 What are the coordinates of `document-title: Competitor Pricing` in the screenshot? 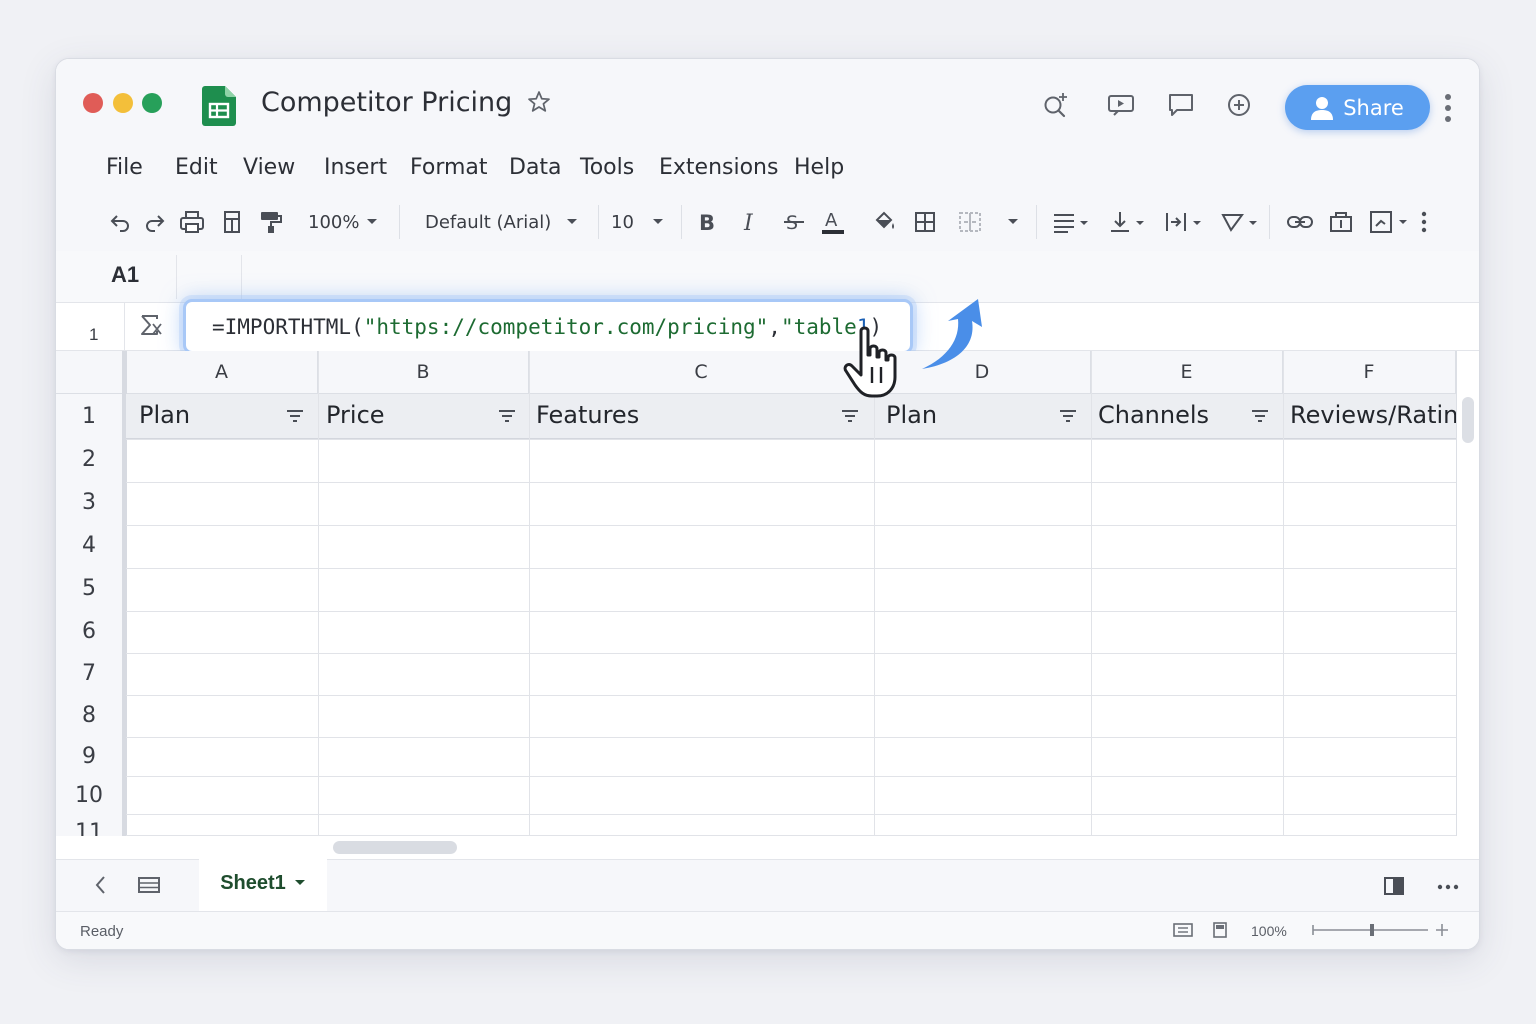 It's located at (386, 102).